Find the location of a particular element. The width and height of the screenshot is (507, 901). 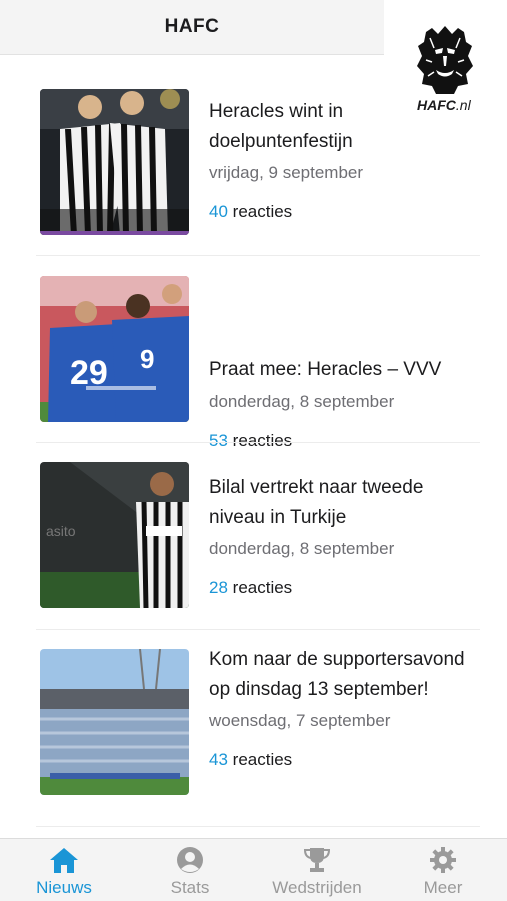

svg-text: asito is located at coordinates (61, 531).